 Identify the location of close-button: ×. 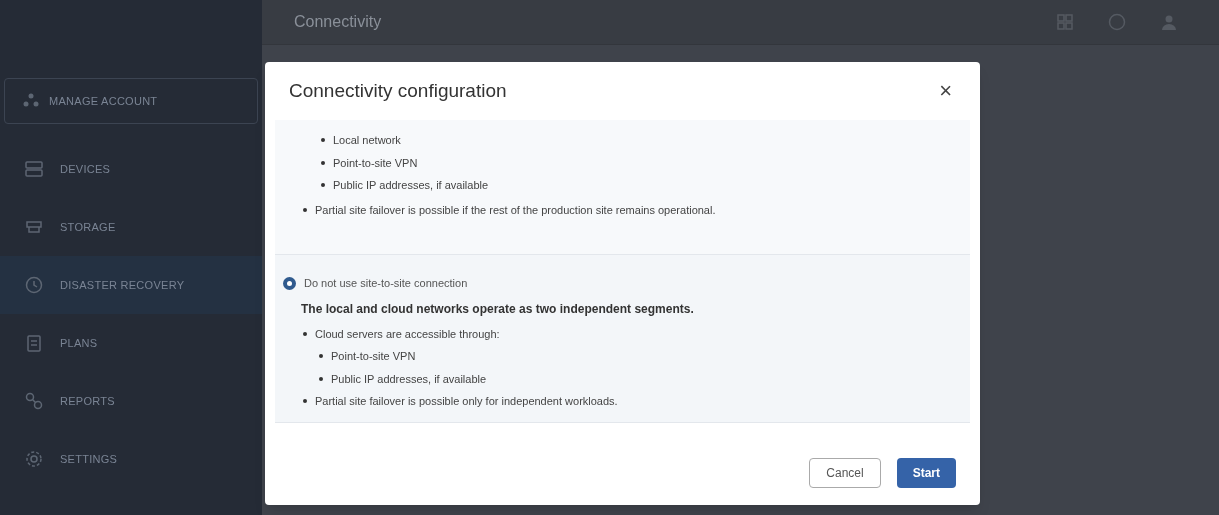
(945, 91).